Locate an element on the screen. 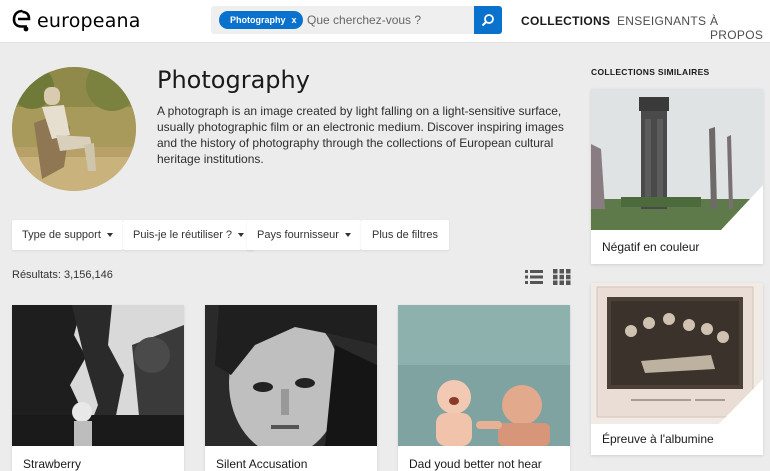  result-card: Strawberry is located at coordinates (98, 388).